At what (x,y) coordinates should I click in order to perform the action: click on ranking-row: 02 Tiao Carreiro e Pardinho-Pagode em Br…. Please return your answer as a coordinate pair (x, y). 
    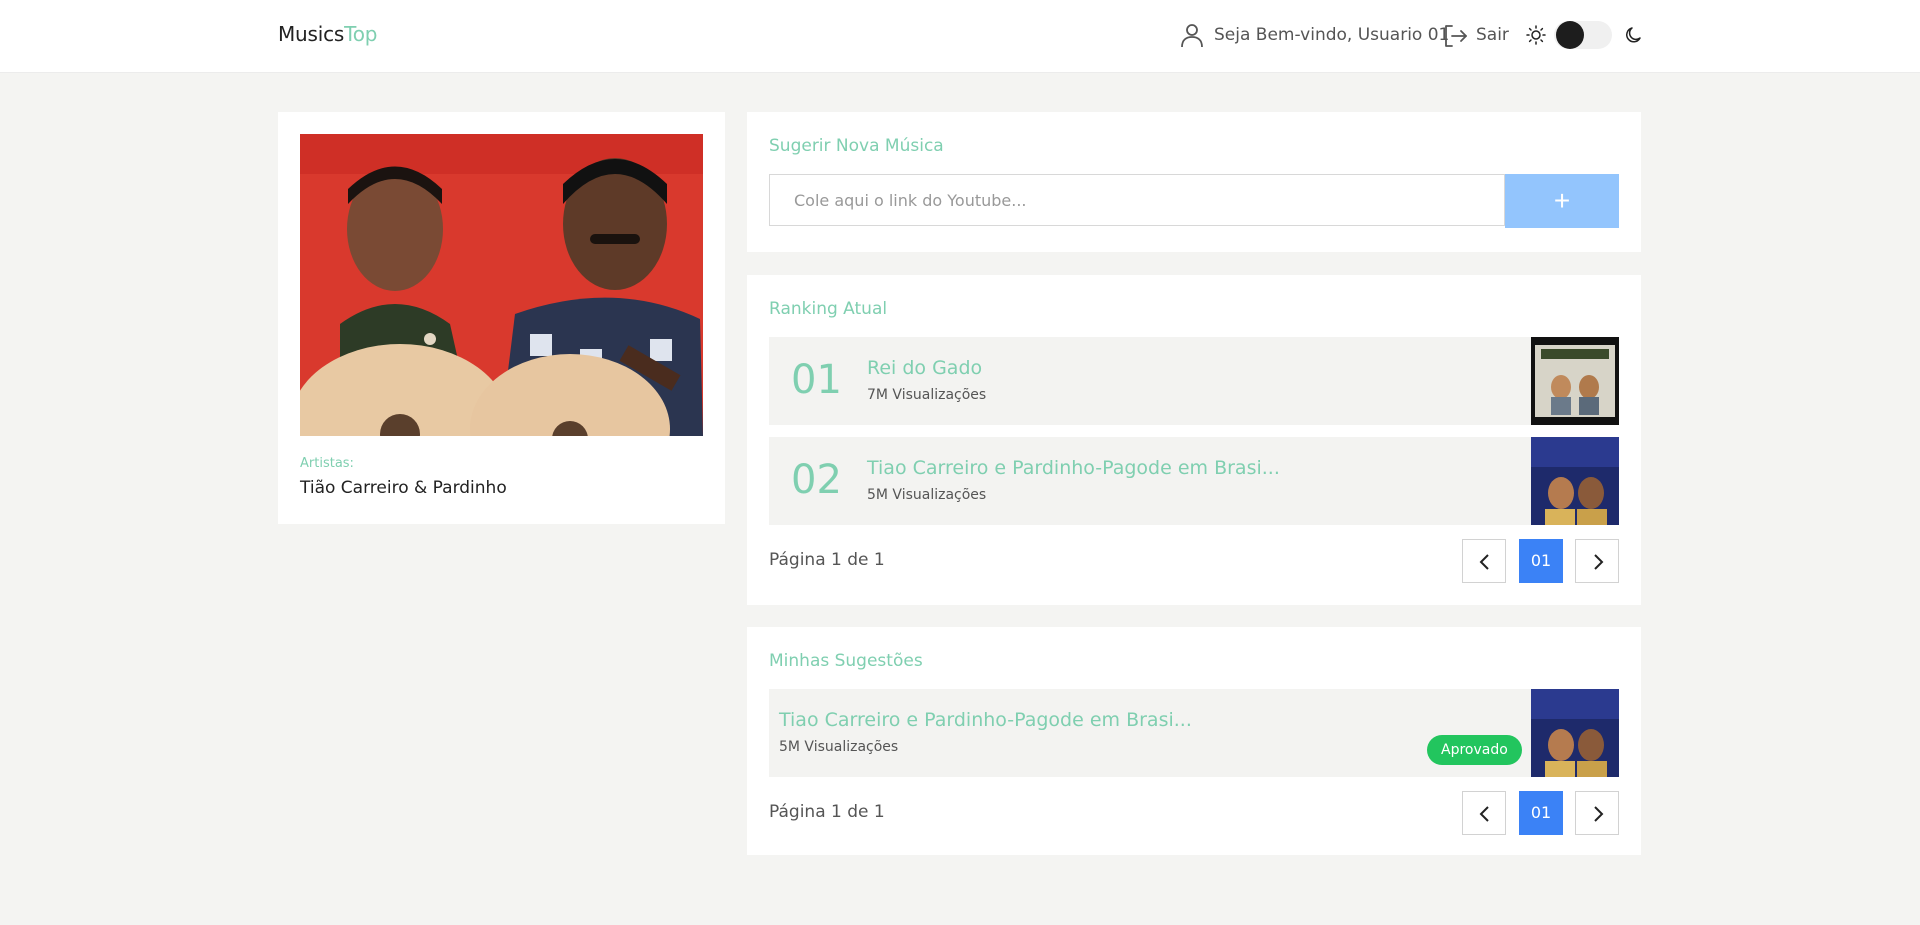
    Looking at the image, I should click on (1194, 481).